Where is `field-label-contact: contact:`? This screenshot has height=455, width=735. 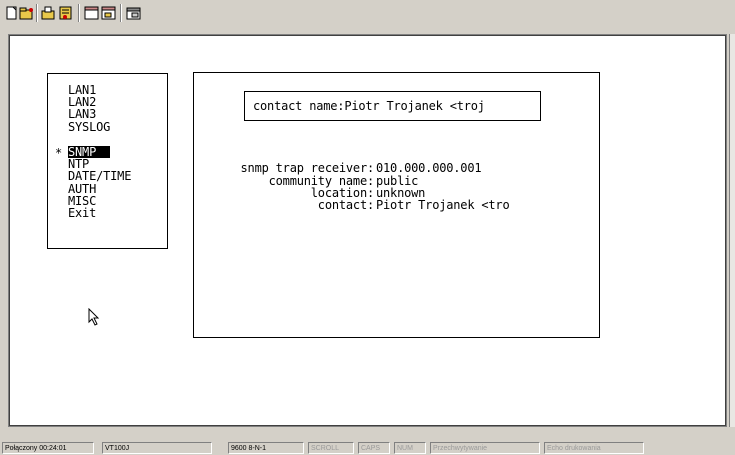
field-label-contact: contact: is located at coordinates (345, 205).